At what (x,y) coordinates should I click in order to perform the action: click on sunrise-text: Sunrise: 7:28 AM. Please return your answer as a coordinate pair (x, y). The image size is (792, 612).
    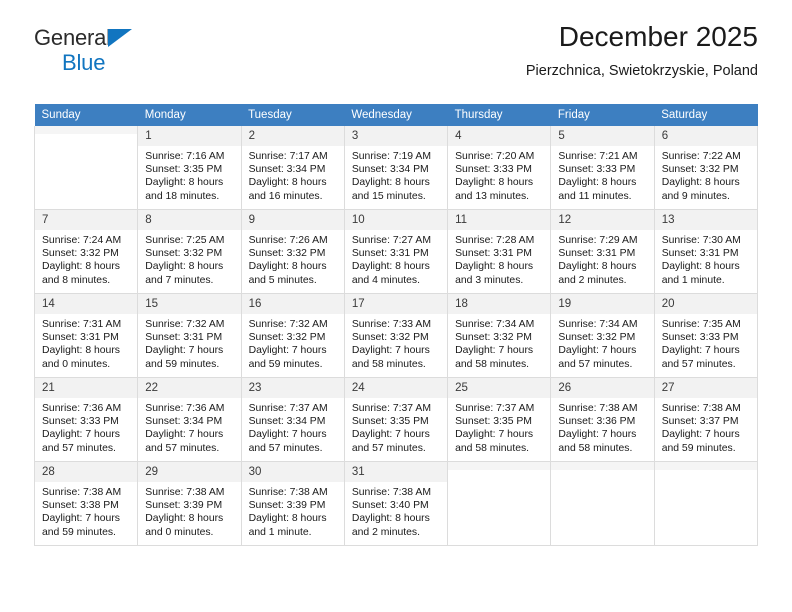
    Looking at the image, I should click on (495, 240).